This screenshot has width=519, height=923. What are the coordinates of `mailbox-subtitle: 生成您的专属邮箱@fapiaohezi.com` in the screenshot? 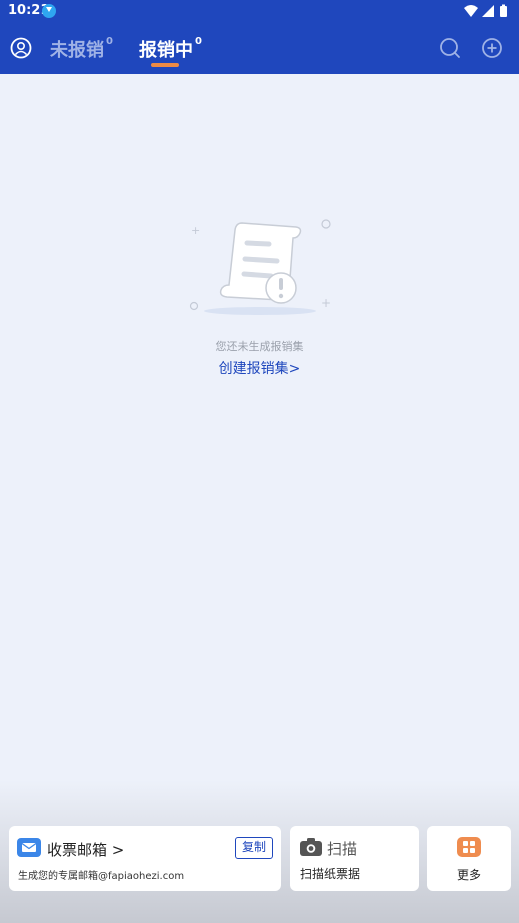 It's located at (101, 876).